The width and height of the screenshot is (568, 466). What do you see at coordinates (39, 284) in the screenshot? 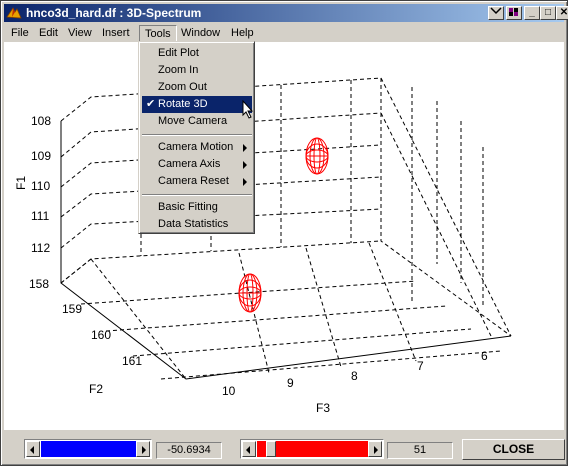
I see `f2-tick: 158` at bounding box center [39, 284].